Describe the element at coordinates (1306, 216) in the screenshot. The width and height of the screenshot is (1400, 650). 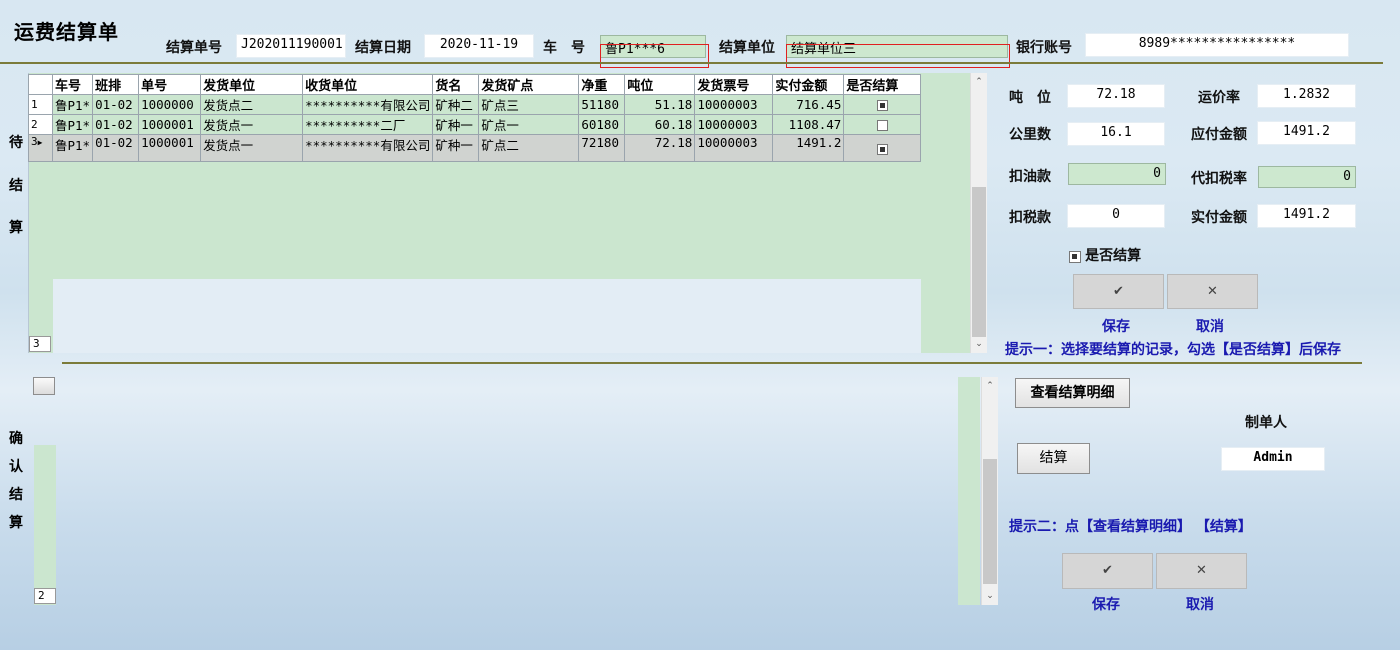
I see `actual-field: 1491.2` at that location.